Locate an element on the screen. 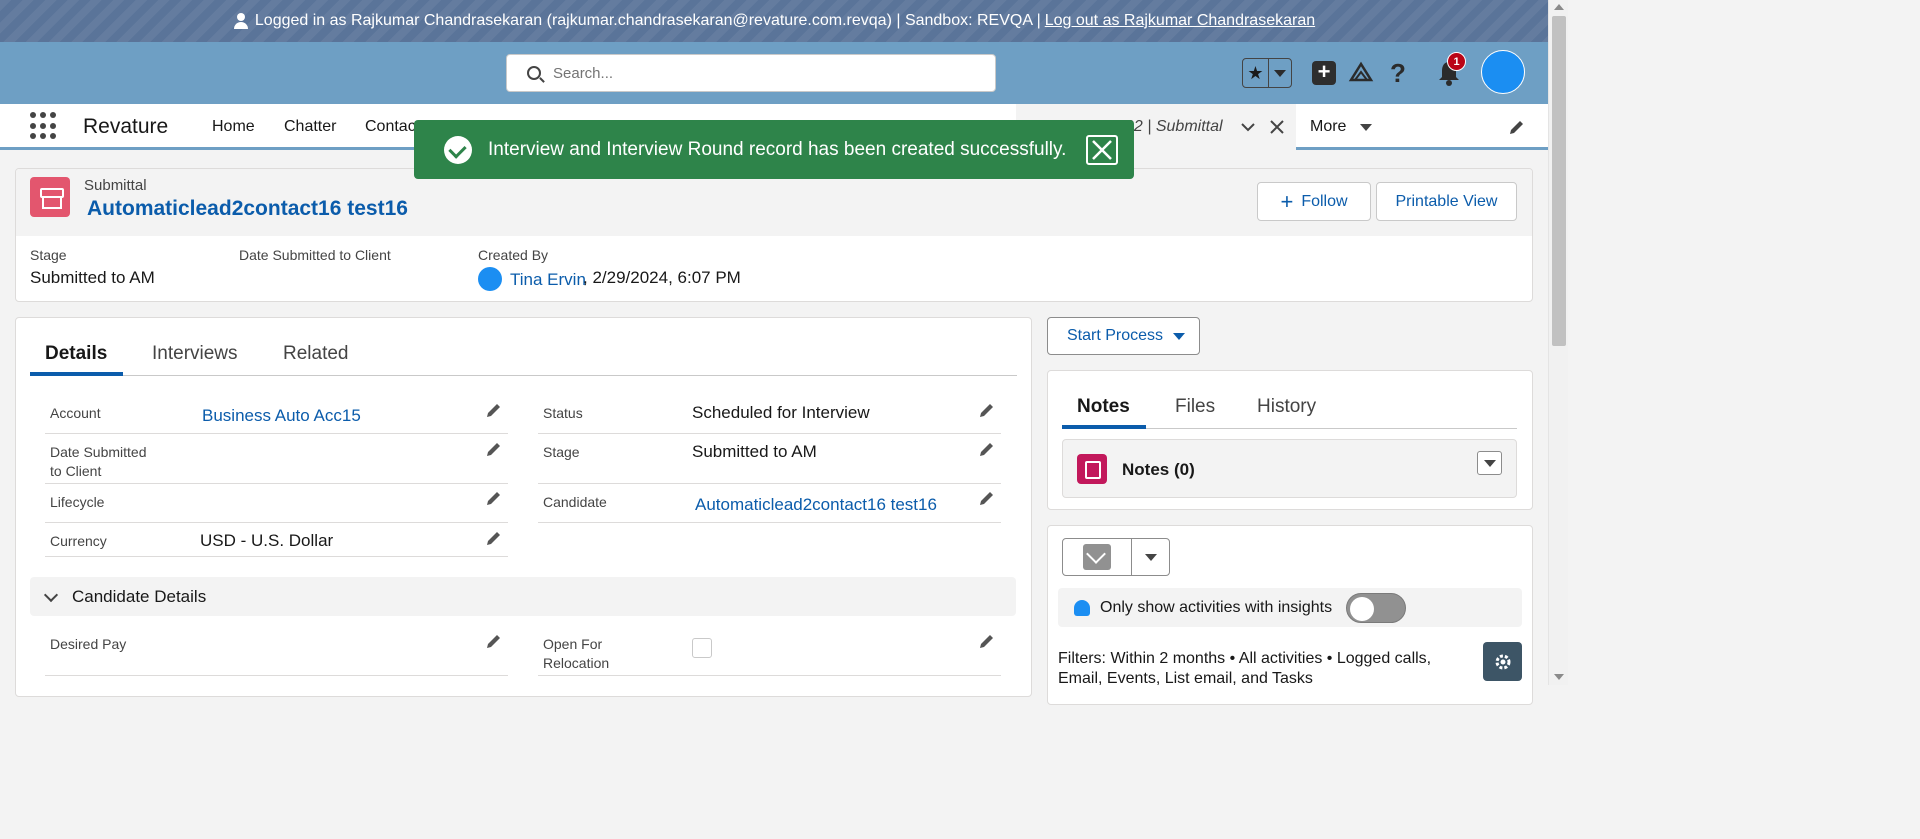  relocation-label-line2: Relocation is located at coordinates (576, 663).